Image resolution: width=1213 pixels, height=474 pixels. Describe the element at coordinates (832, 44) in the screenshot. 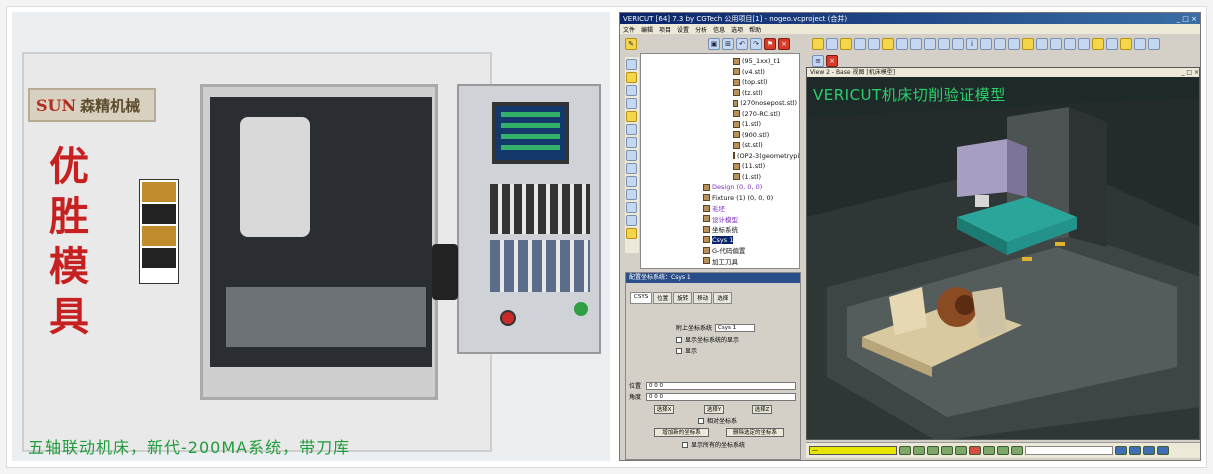

I see `save-icon` at that location.